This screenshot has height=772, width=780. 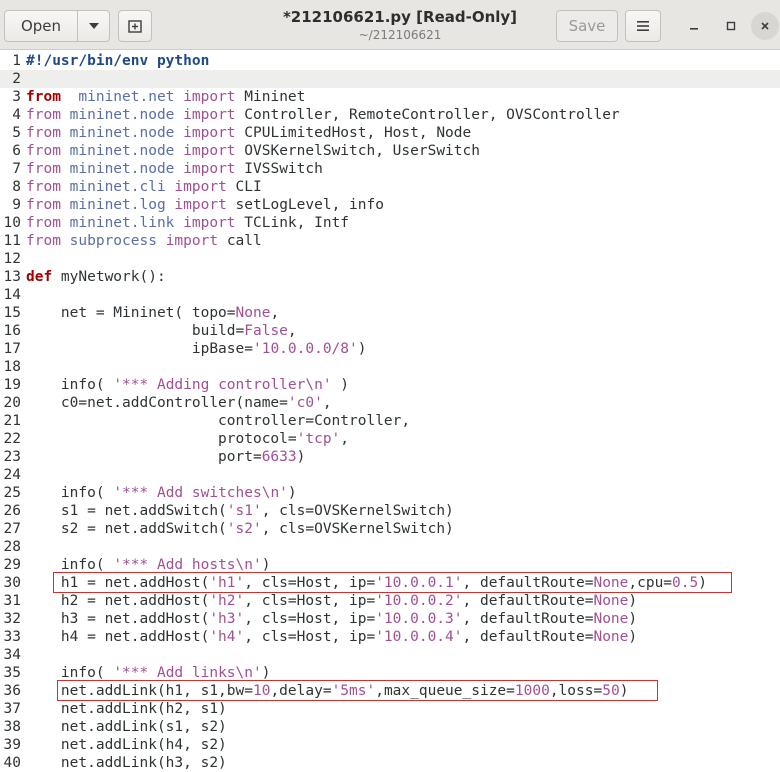 I want to click on code-line: 24, so click(x=390, y=475).